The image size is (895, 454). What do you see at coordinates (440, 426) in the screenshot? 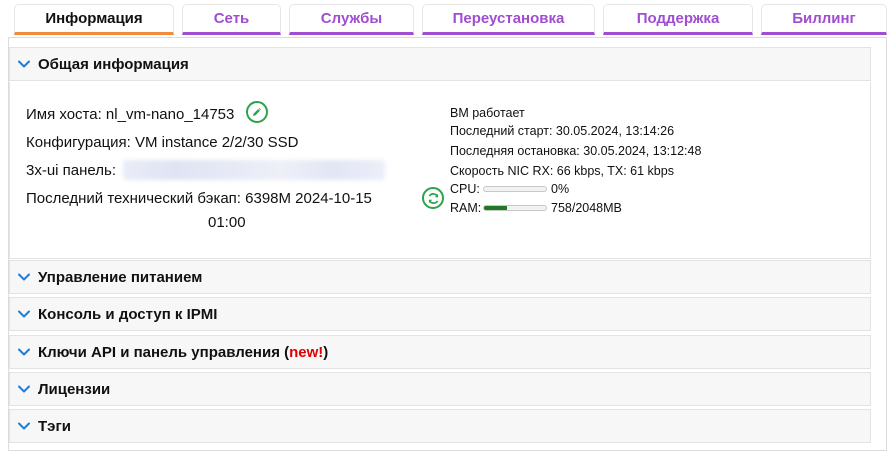
I see `section-tags-header: Тэги` at bounding box center [440, 426].